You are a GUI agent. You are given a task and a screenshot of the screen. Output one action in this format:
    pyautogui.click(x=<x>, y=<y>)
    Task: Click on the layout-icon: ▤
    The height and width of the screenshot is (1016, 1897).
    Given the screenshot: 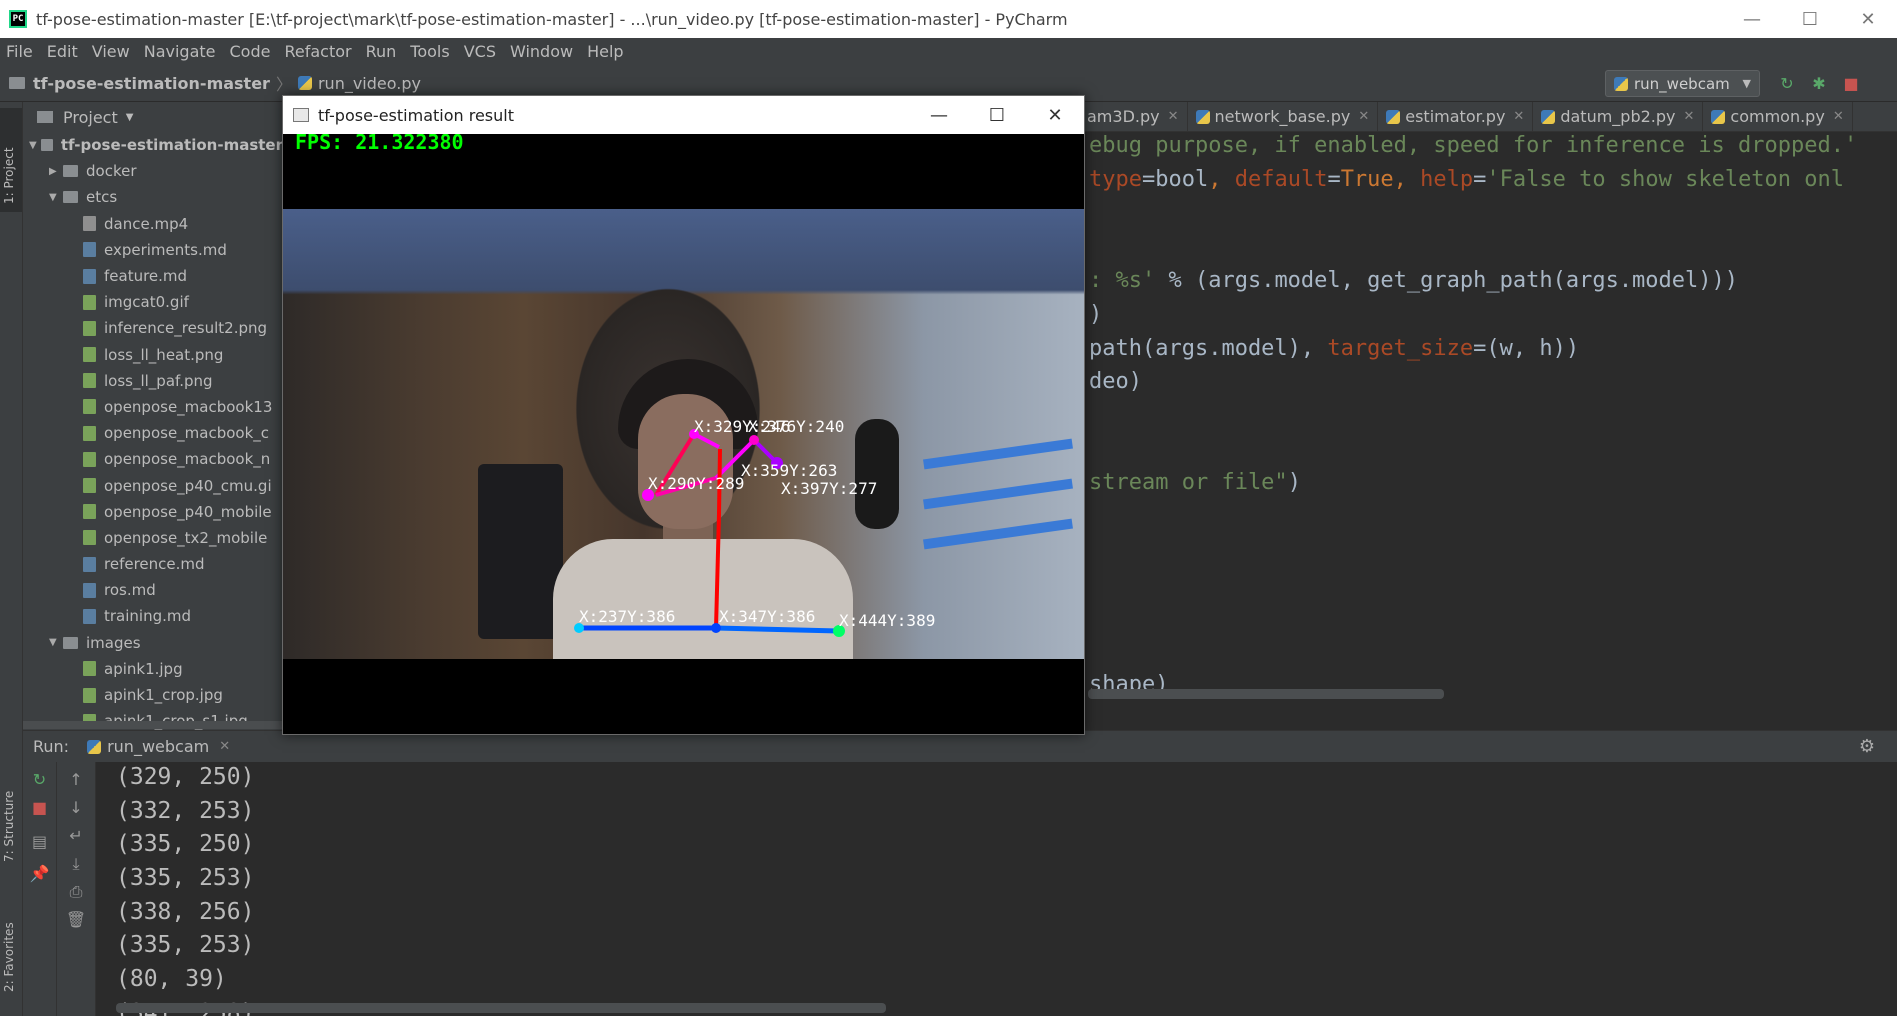 What is the action you would take?
    pyautogui.click(x=39, y=841)
    